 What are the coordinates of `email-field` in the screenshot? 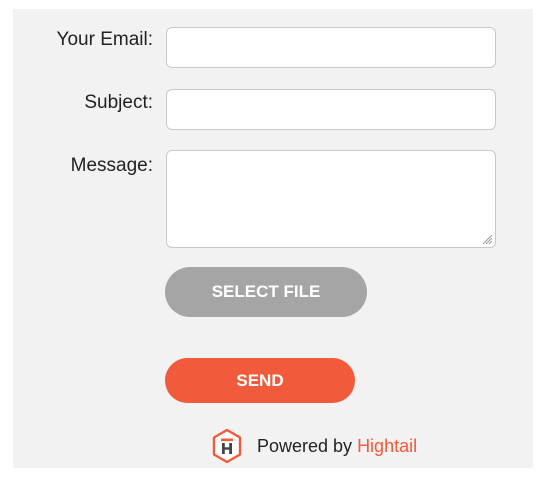 It's located at (331, 47).